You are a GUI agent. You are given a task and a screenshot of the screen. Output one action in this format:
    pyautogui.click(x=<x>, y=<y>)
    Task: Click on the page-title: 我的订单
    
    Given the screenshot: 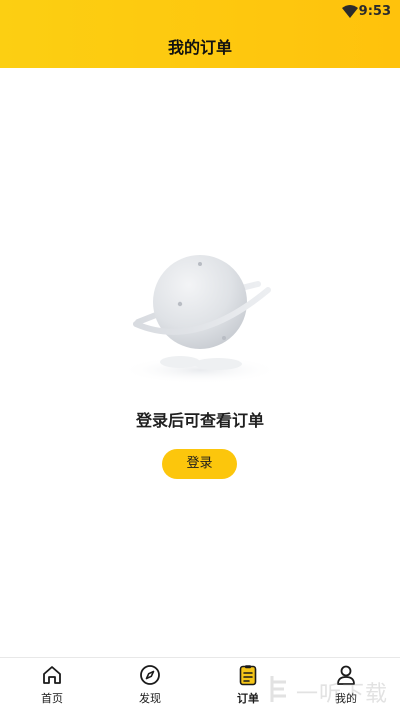 What is the action you would take?
    pyautogui.click(x=199, y=47)
    